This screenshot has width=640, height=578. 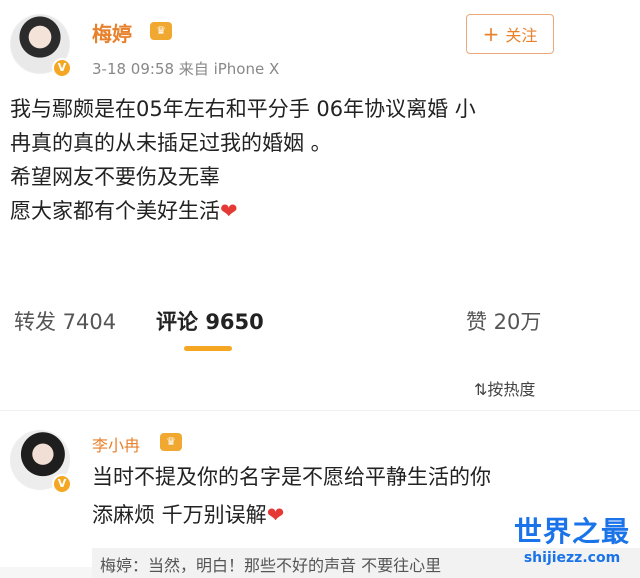 I want to click on plus-icon: +, so click(x=491, y=34).